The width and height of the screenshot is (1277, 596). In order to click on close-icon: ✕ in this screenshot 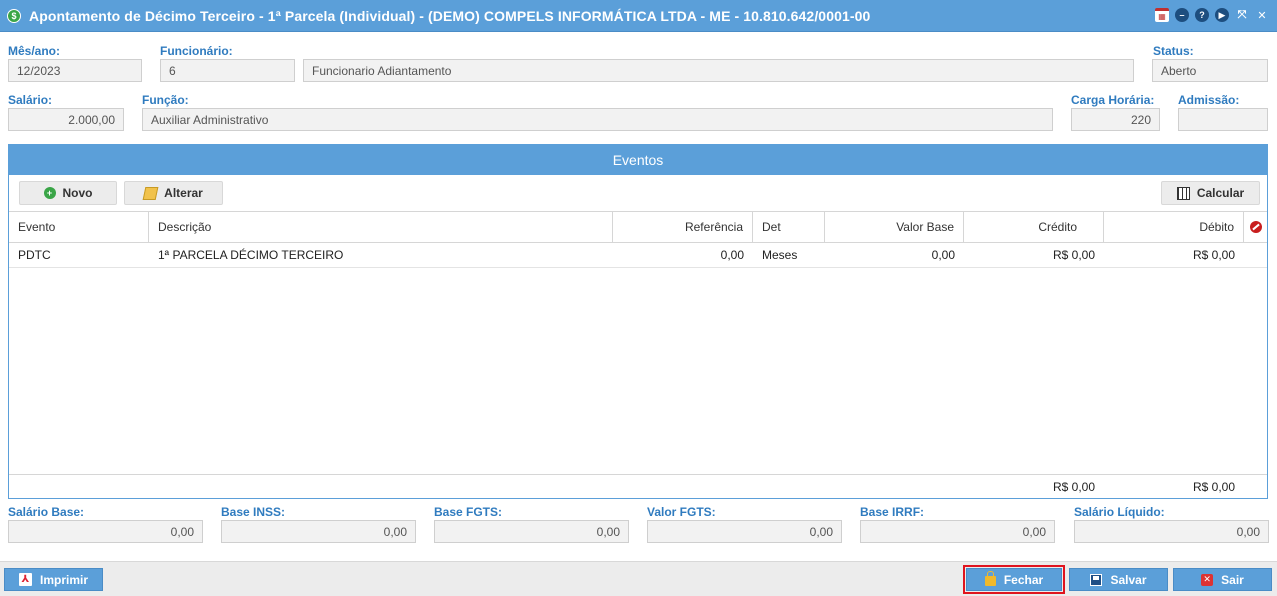, I will do `click(1262, 15)`.